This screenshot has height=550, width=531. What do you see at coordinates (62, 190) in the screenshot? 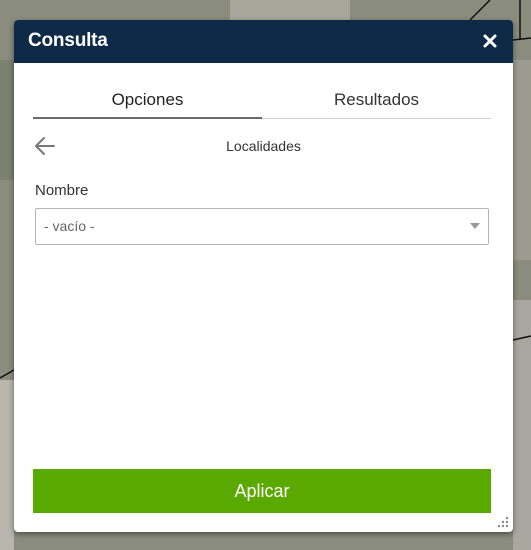
I see `nombre-label: Nombre` at bounding box center [62, 190].